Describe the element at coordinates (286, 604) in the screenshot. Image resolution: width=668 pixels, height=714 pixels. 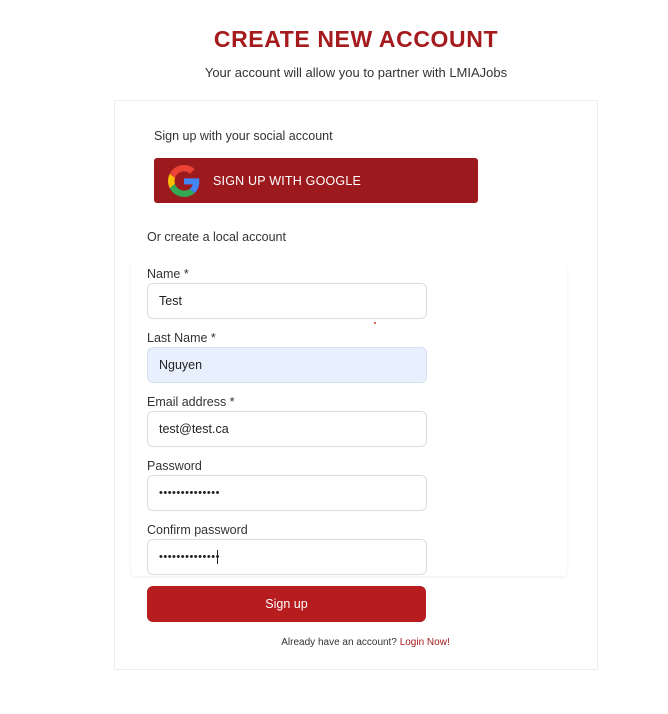
I see `signup-button: Sign up` at that location.